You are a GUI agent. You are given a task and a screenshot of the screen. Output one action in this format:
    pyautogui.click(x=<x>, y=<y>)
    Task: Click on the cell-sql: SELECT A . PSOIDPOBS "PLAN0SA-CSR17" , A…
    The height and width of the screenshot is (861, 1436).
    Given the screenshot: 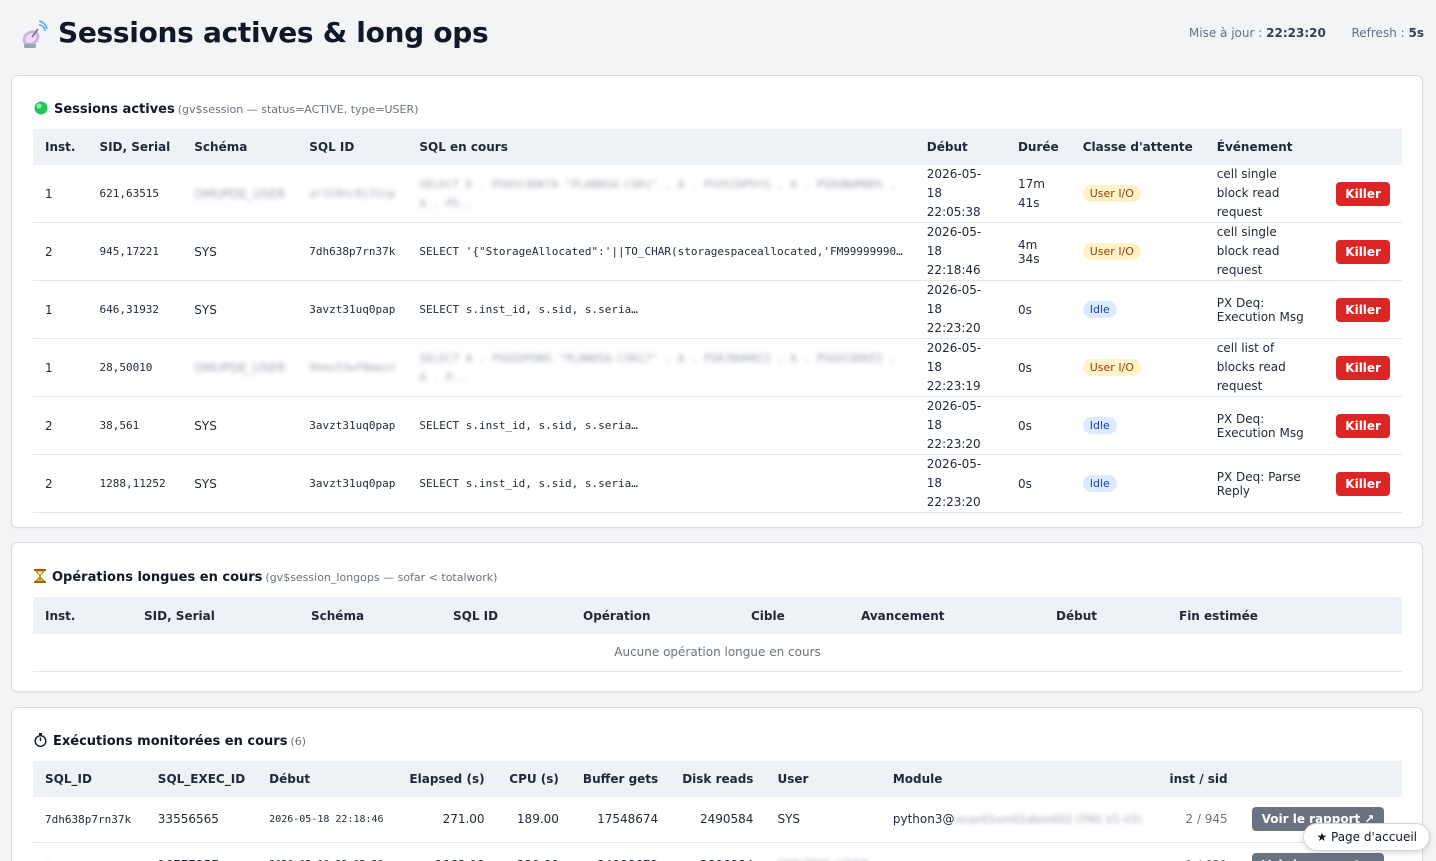 What is the action you would take?
    pyautogui.click(x=661, y=367)
    